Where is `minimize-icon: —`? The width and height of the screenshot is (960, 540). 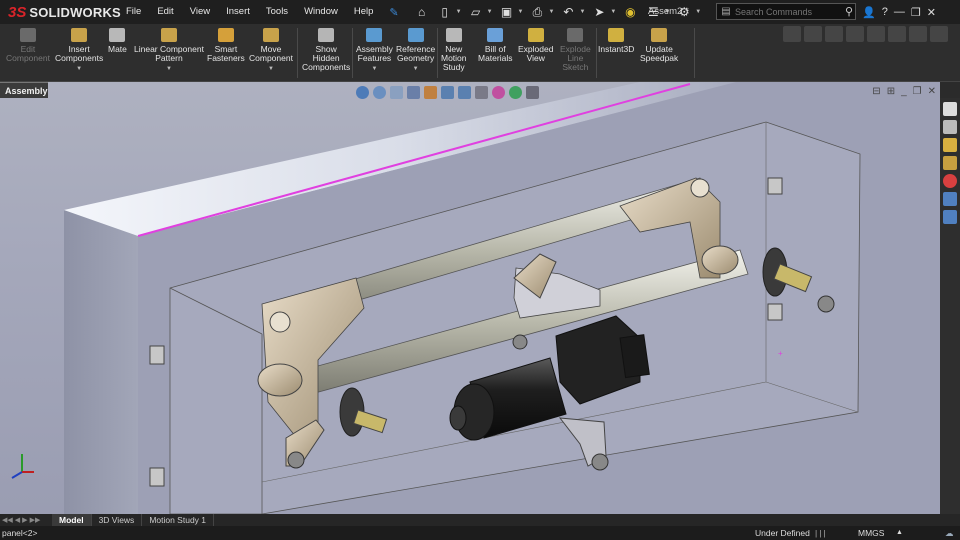 minimize-icon: — is located at coordinates (899, 12).